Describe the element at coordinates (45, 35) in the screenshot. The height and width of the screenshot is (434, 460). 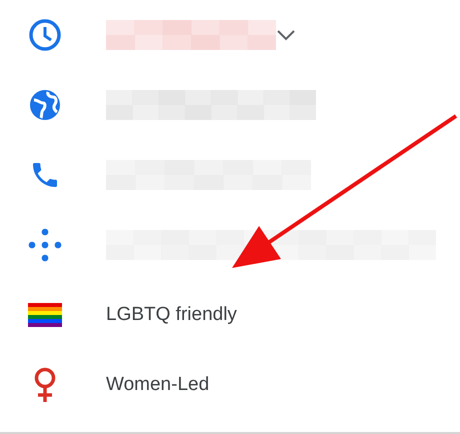
I see `clock-icon` at that location.